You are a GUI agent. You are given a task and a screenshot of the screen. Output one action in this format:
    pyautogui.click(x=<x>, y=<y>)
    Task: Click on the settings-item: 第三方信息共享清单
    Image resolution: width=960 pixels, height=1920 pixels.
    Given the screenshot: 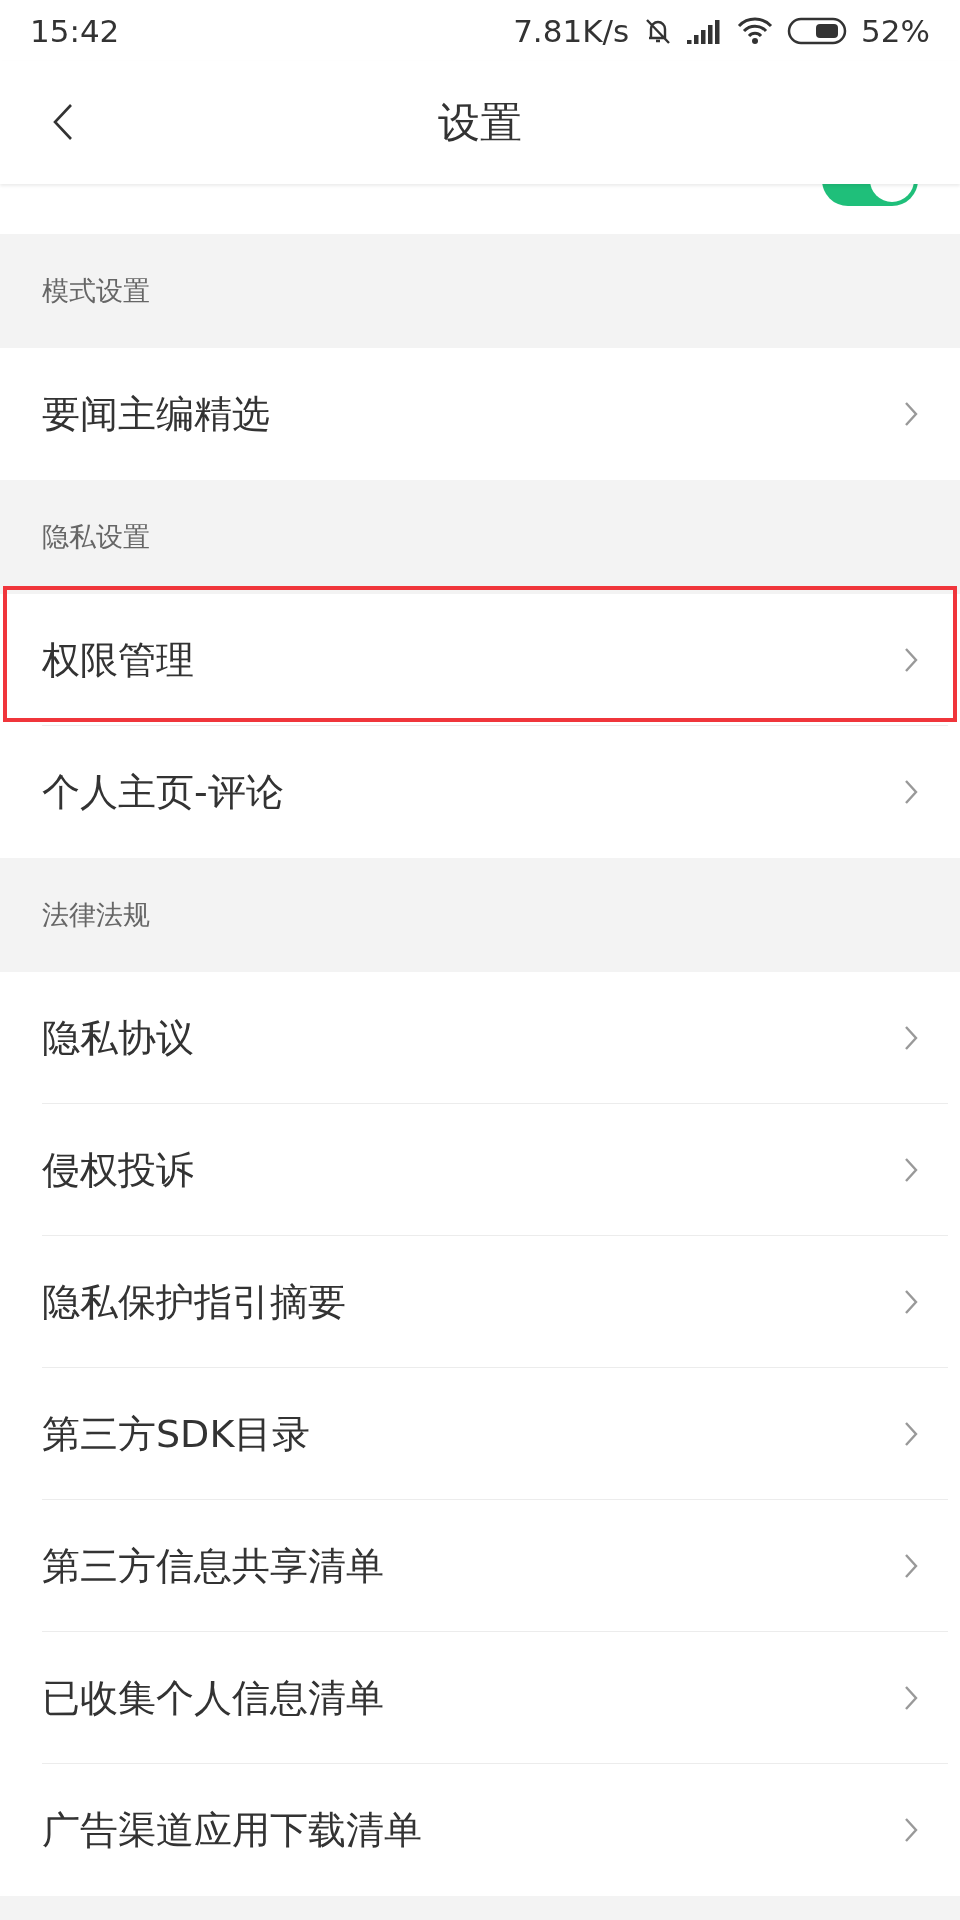 What is the action you would take?
    pyautogui.click(x=473, y=1566)
    